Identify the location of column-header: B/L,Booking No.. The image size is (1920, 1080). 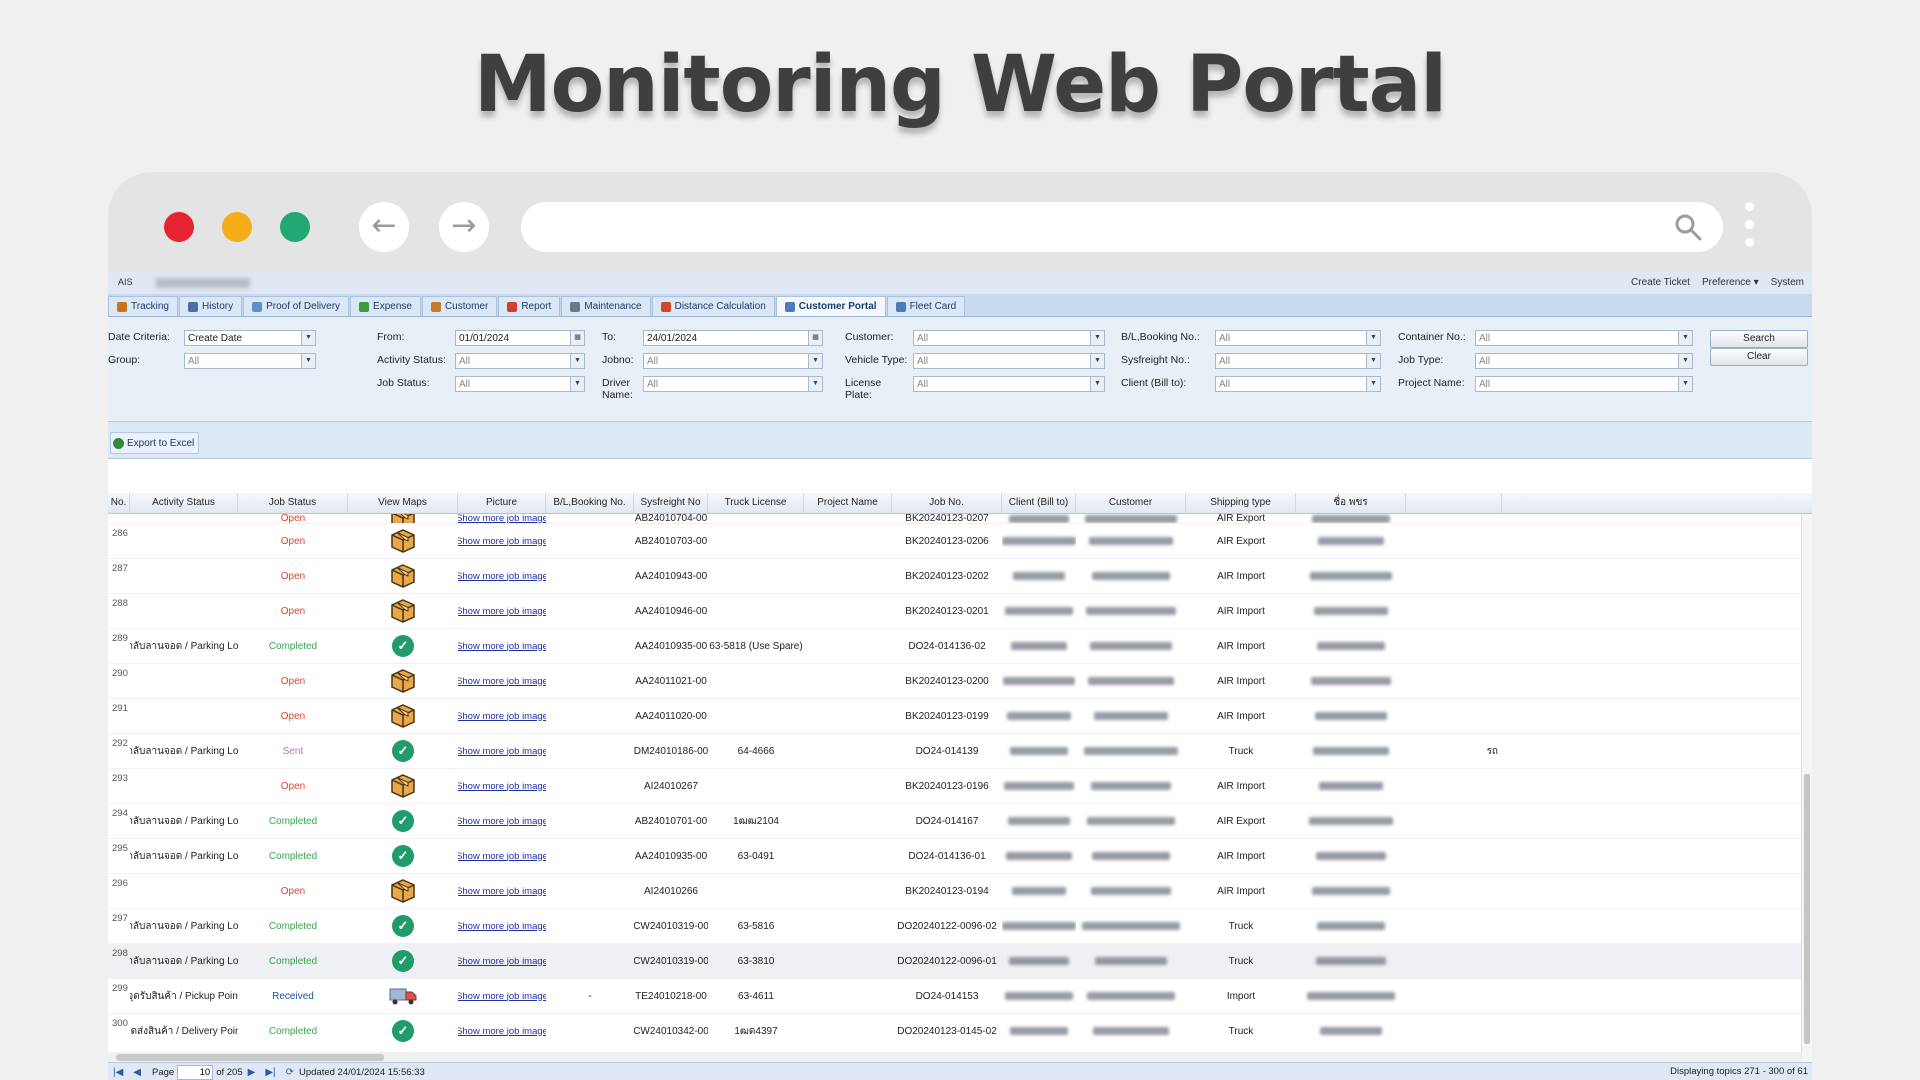
(590, 503).